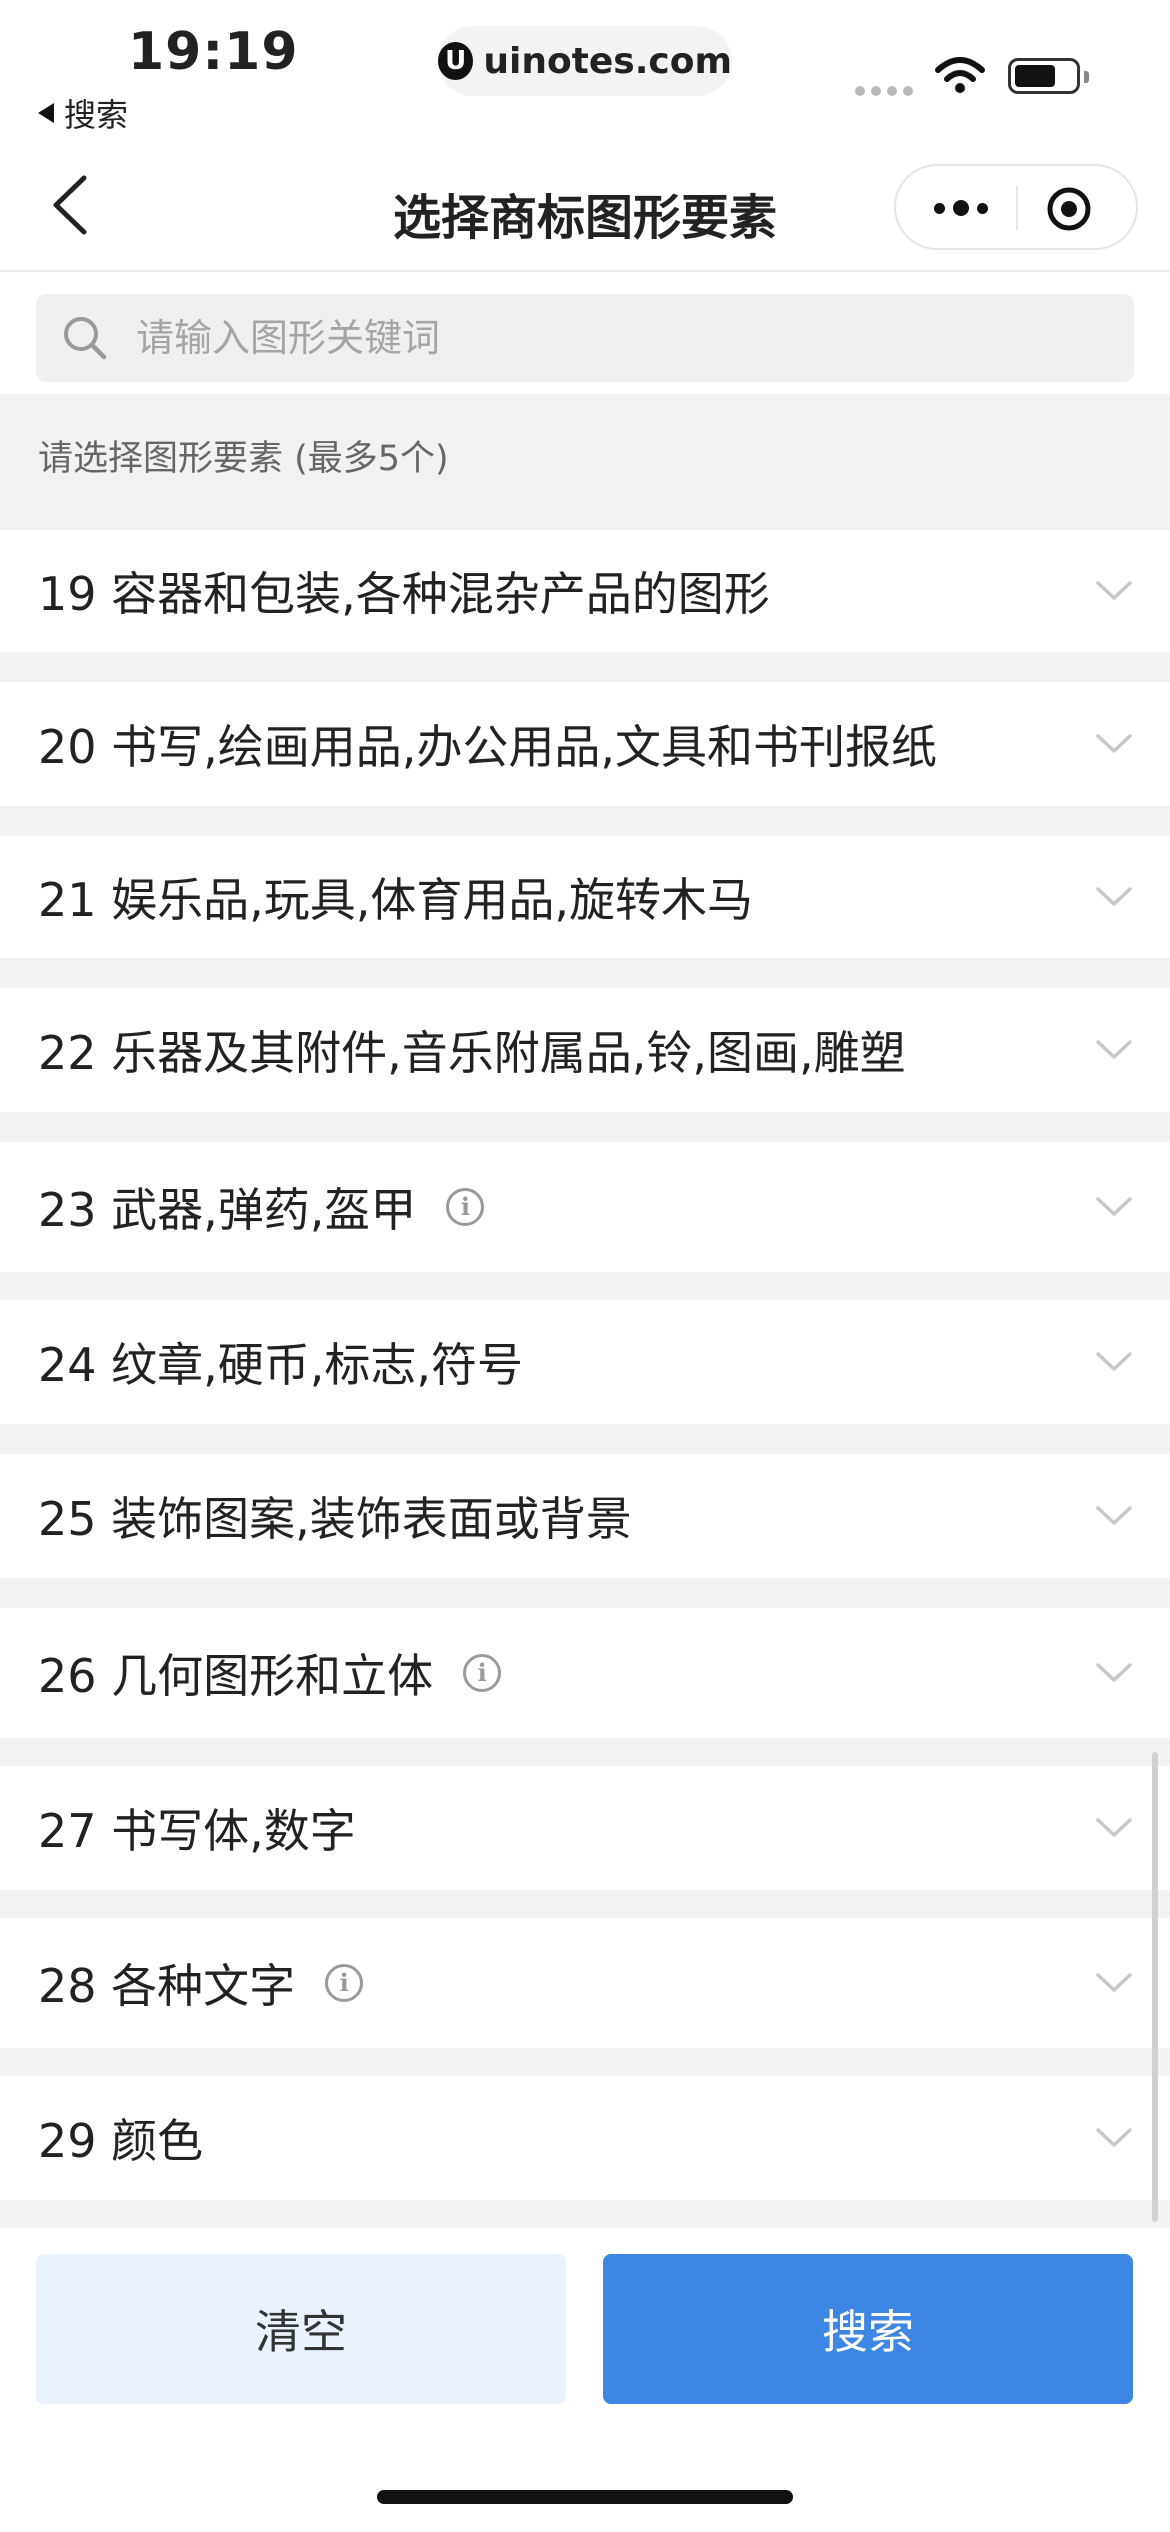 This screenshot has height=2532, width=1170. Describe the element at coordinates (585, 2138) in the screenshot. I see `list-item: 29 颜色` at that location.